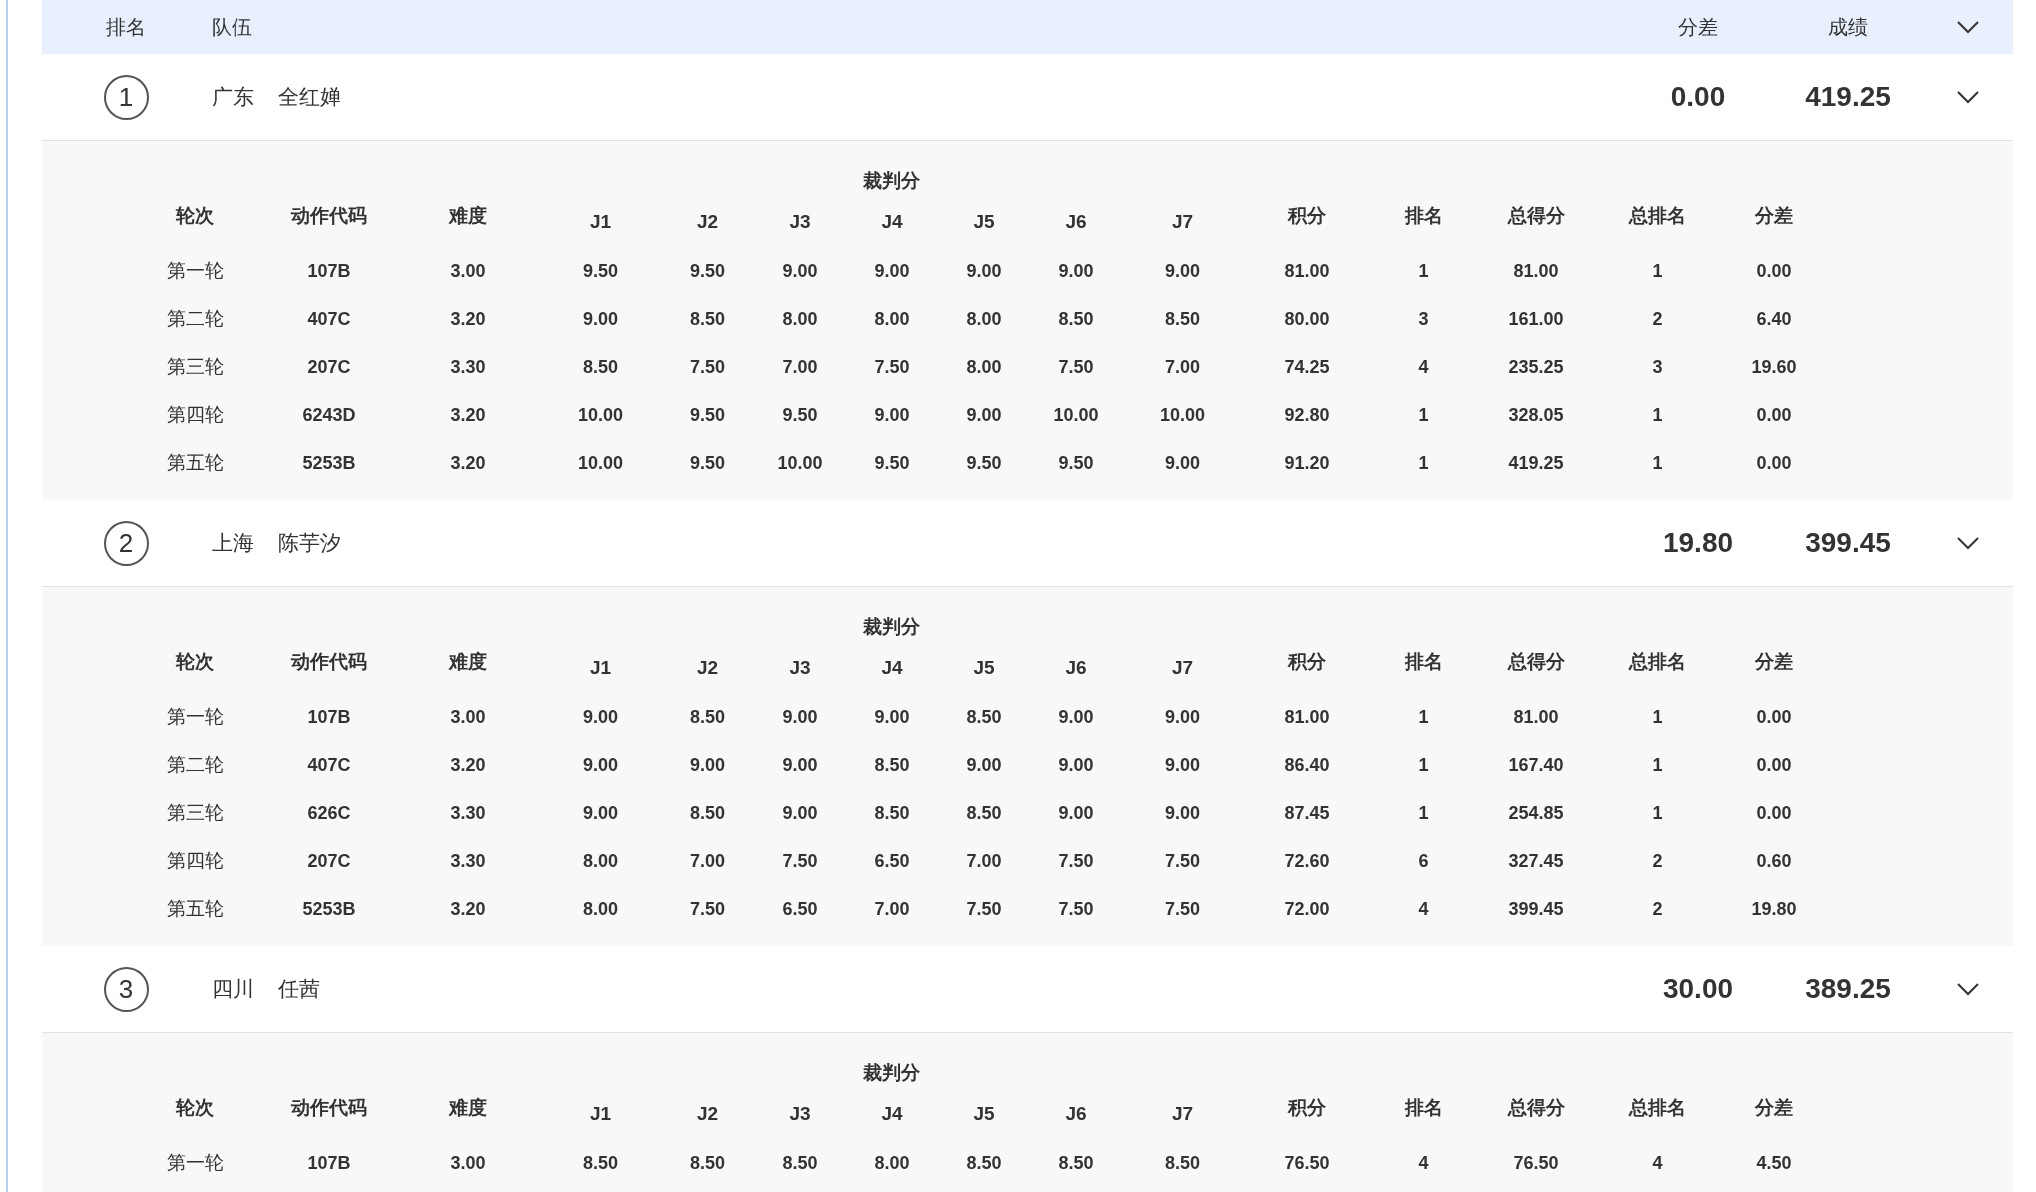  Describe the element at coordinates (892, 668) in the screenshot. I see `column-header: J4` at that location.